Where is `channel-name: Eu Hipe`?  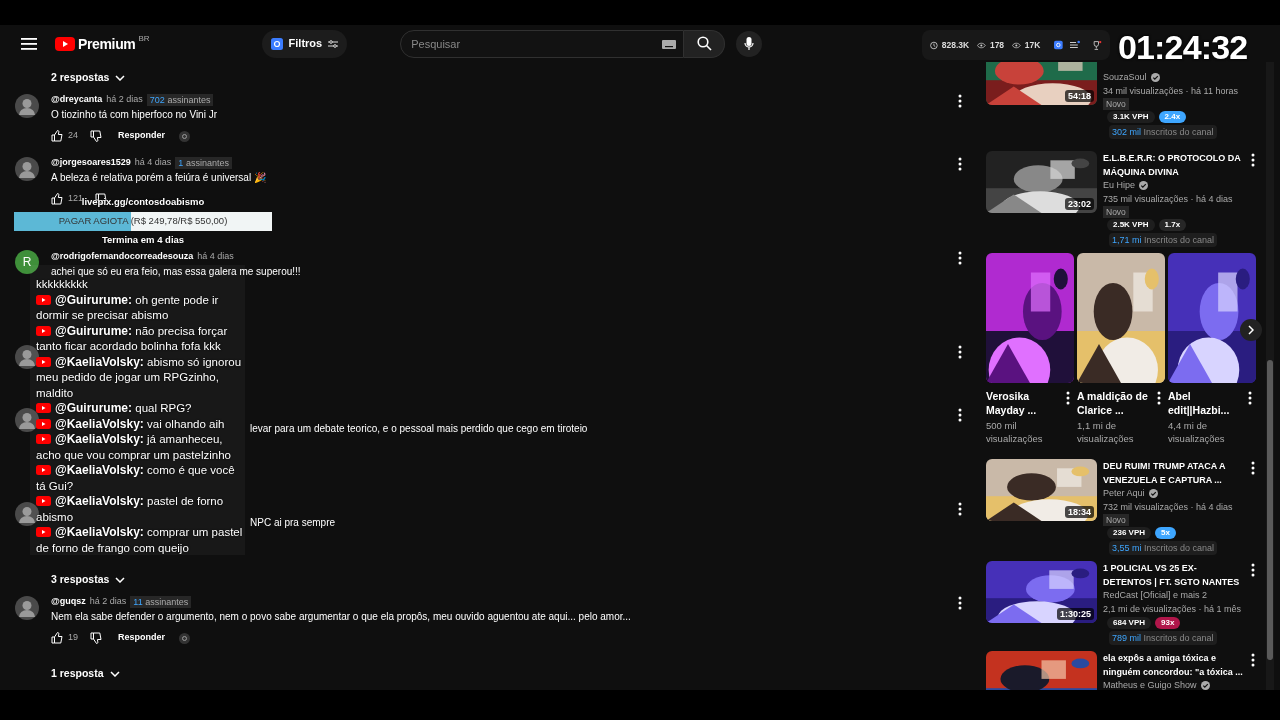
channel-name: Eu Hipe is located at coordinates (1119, 185).